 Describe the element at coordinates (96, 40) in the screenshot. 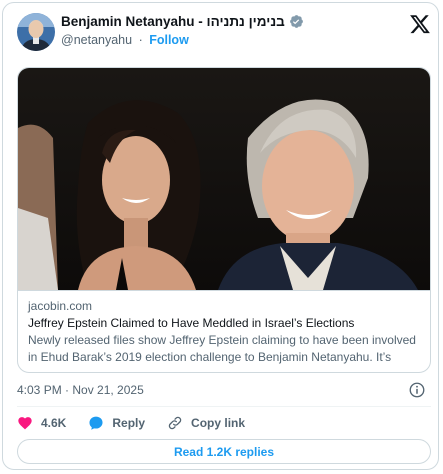

I see `author-handle: @netanyahu` at that location.